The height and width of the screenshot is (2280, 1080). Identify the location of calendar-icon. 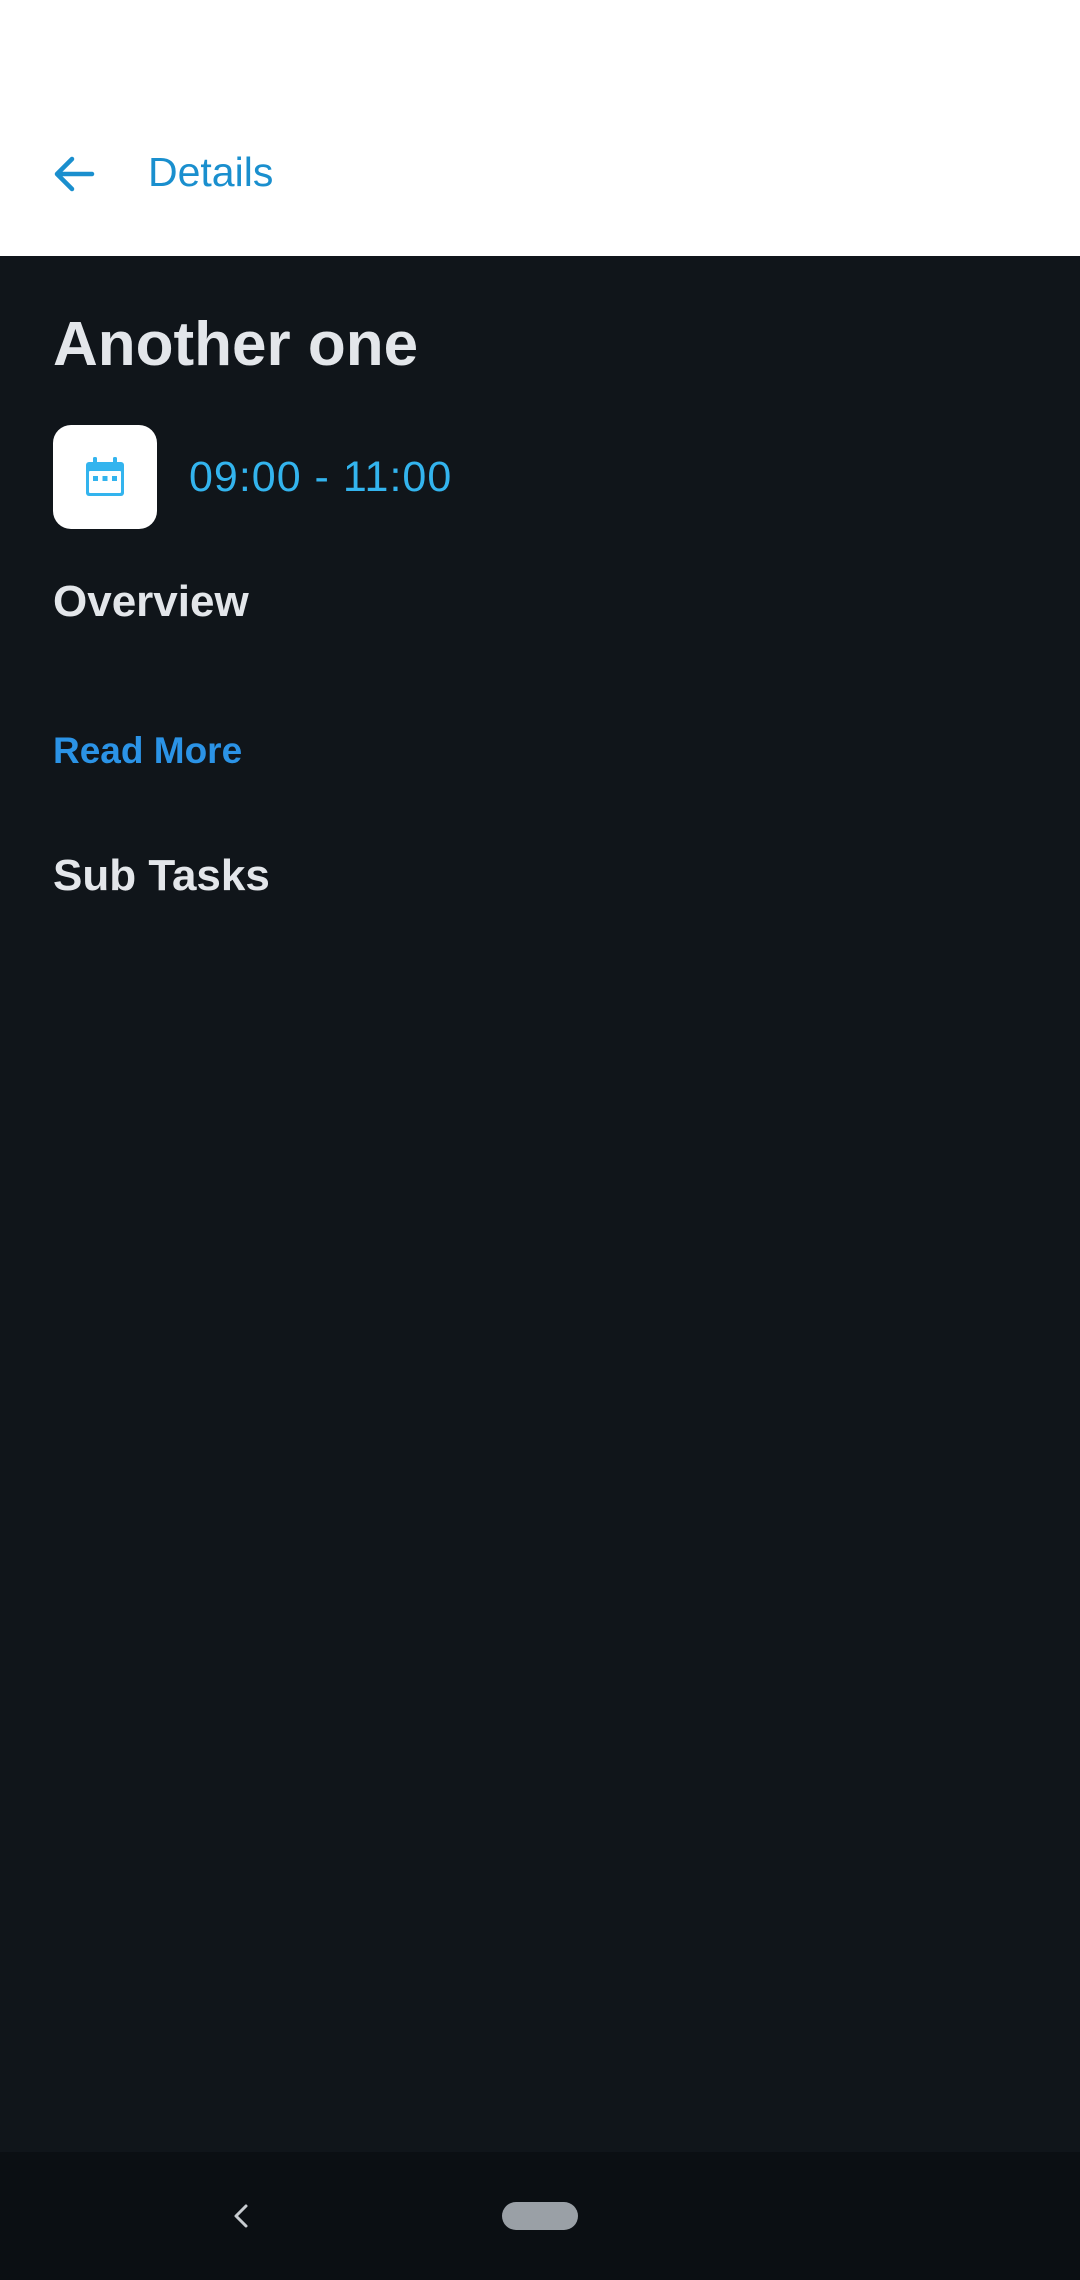
(105, 476).